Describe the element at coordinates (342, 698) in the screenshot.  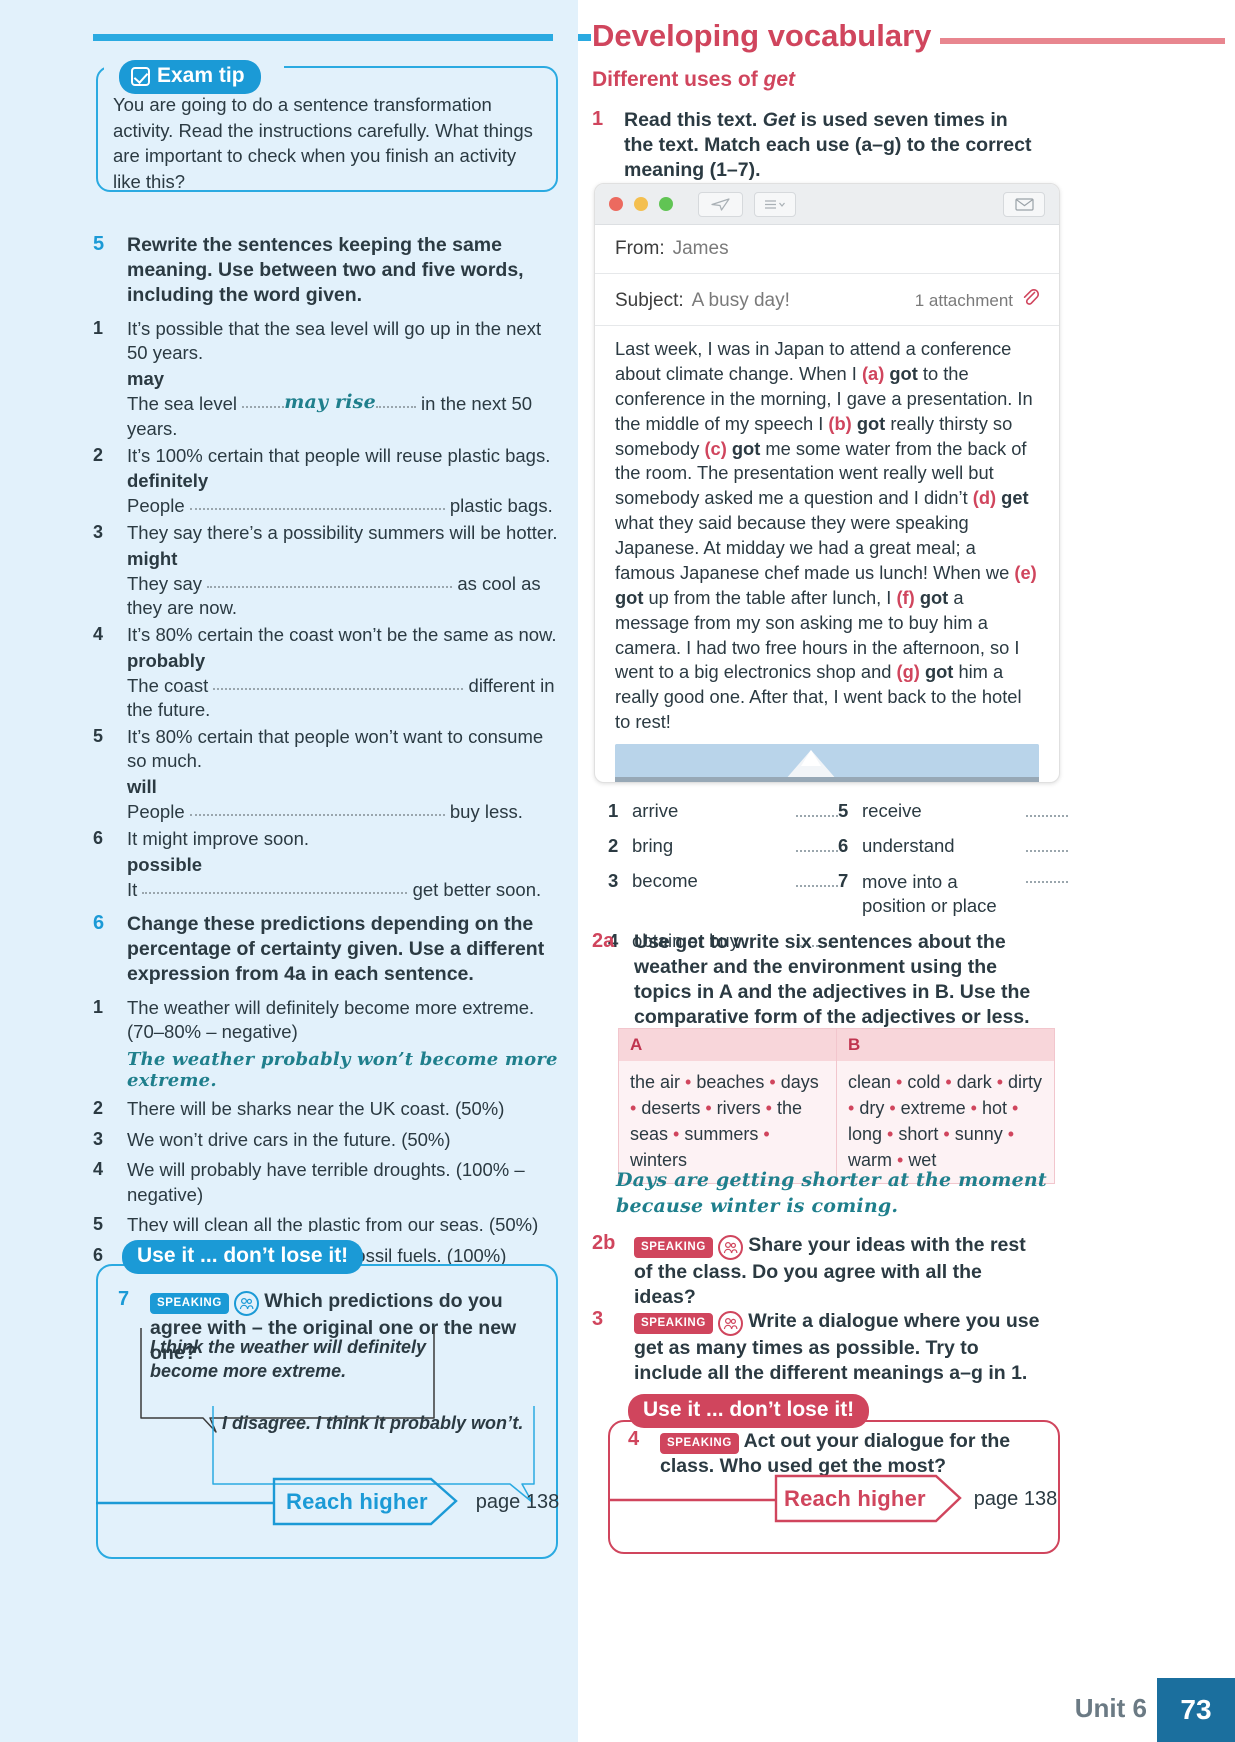
I see `answer-line: The coast different in the future.` at that location.